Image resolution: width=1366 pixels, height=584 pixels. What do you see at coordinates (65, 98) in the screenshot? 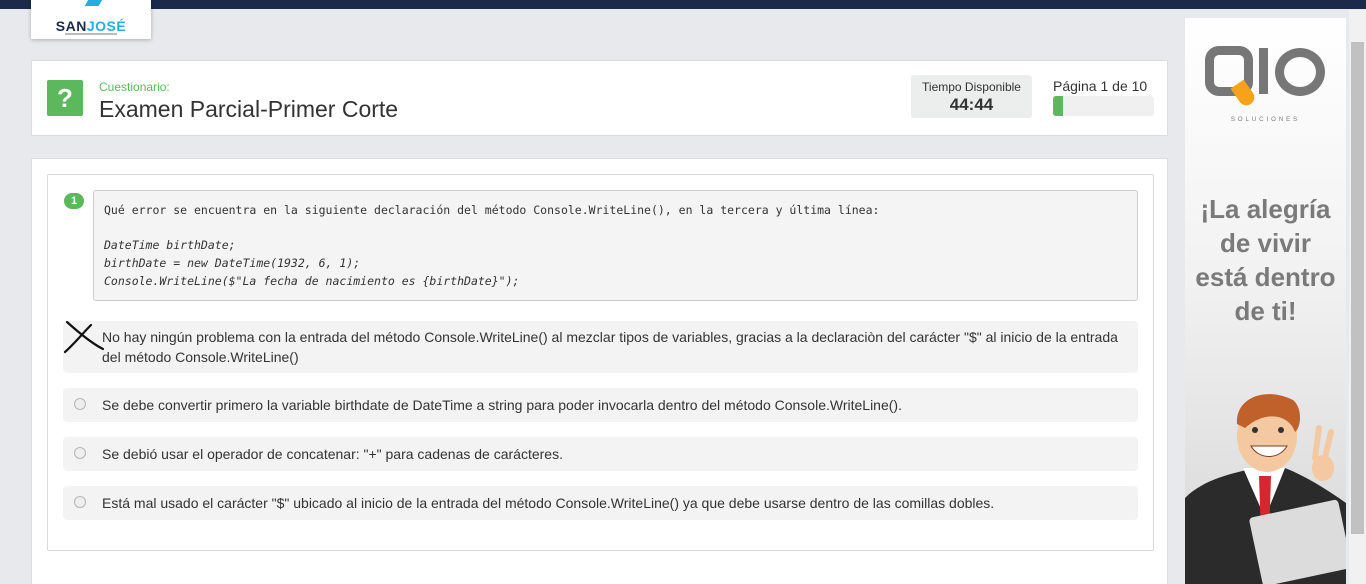
I see `question-mark-icon: ?` at bounding box center [65, 98].